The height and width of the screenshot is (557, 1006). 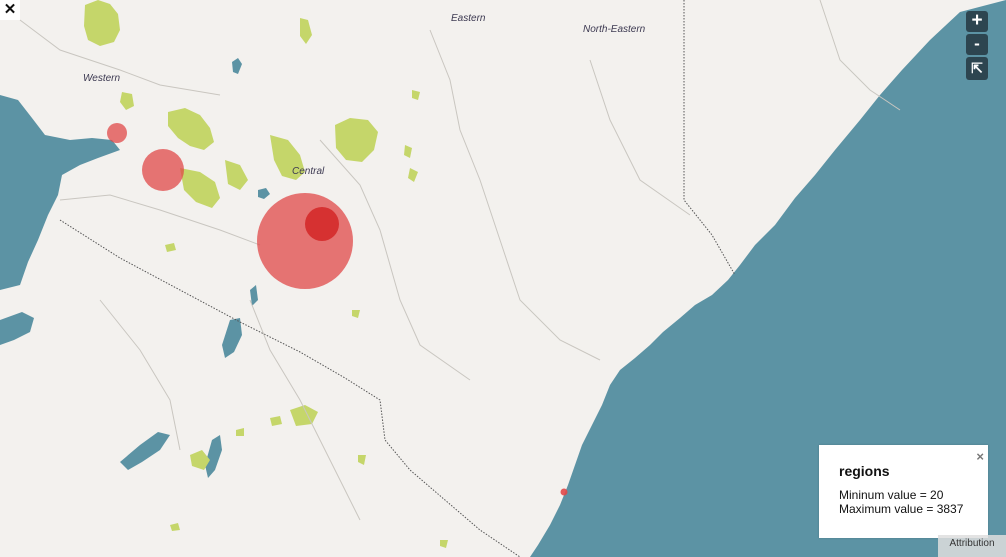 I want to click on close-icon: ✕, so click(x=10, y=10).